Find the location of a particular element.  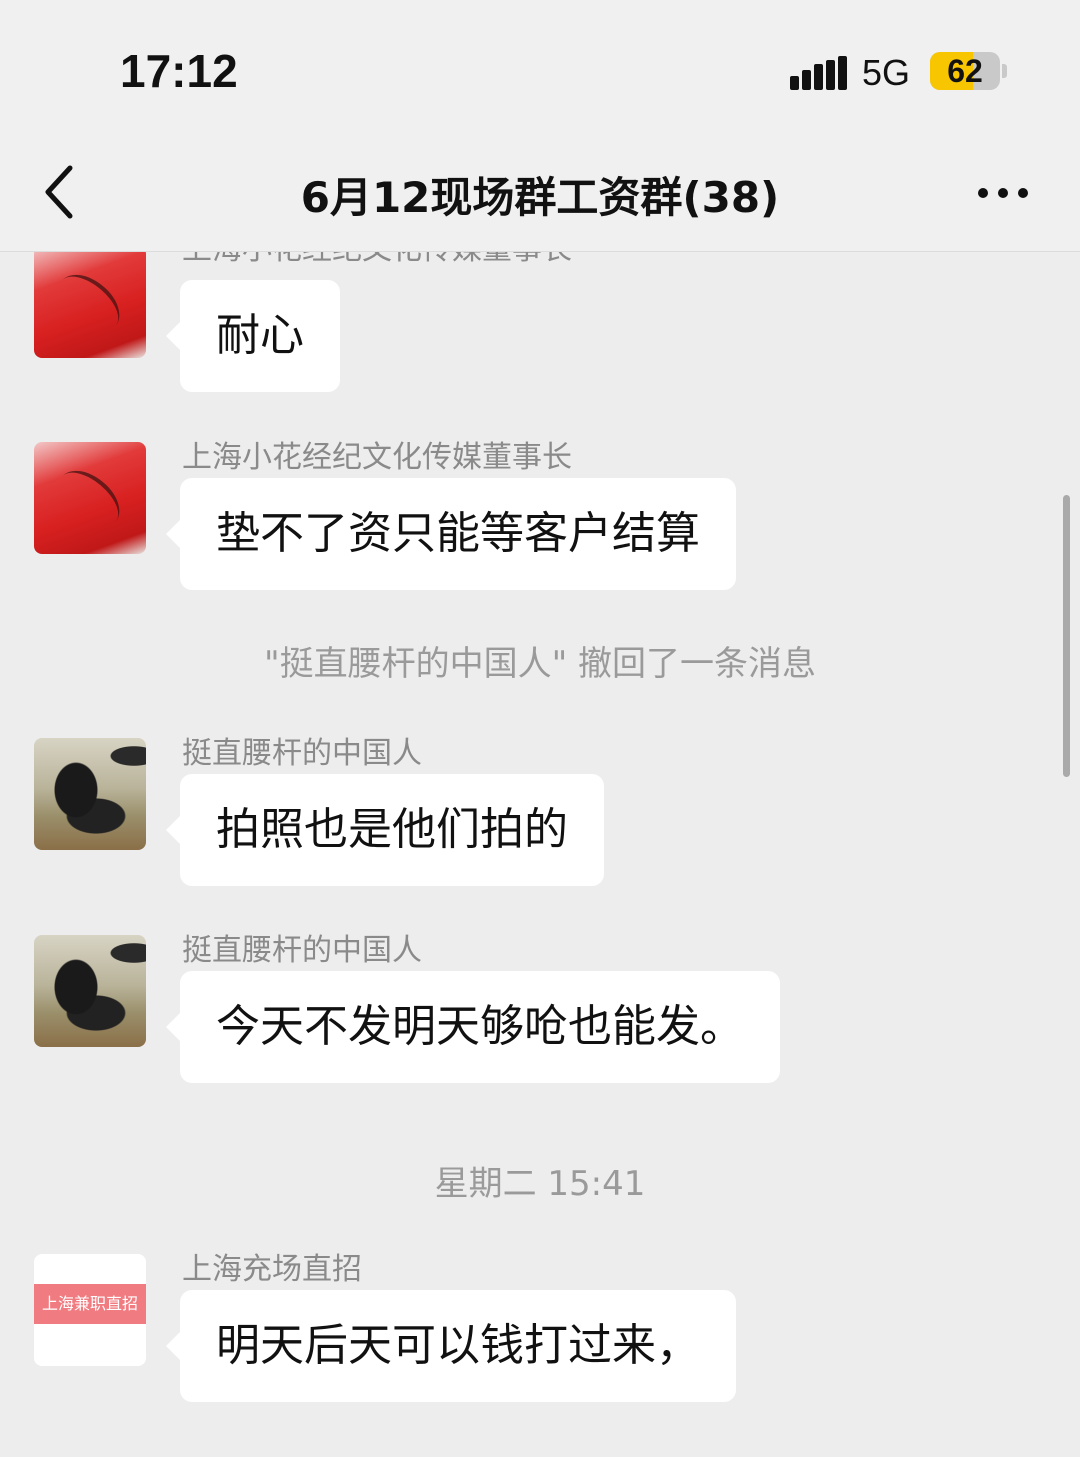

timestamp-divider: 星期二 15:41 is located at coordinates (540, 1184).